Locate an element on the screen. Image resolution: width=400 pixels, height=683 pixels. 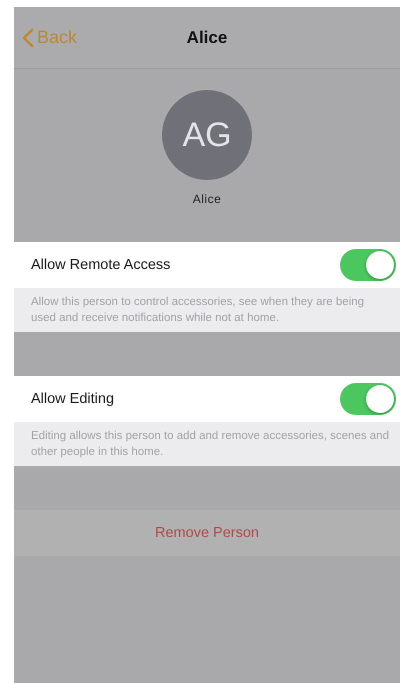
remove-person-button: Remove Person is located at coordinates (207, 533).